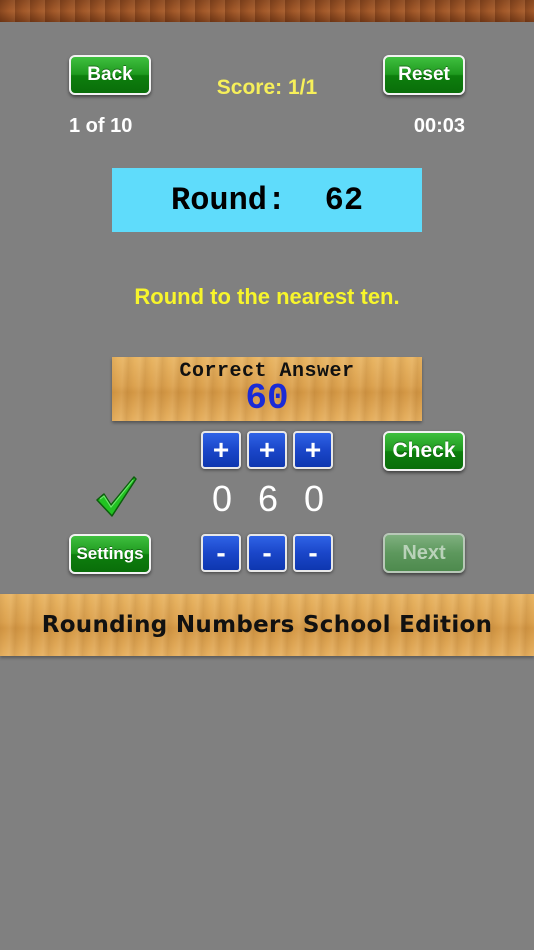  Describe the element at coordinates (314, 498) in the screenshot. I see `ones-digit: 0` at that location.